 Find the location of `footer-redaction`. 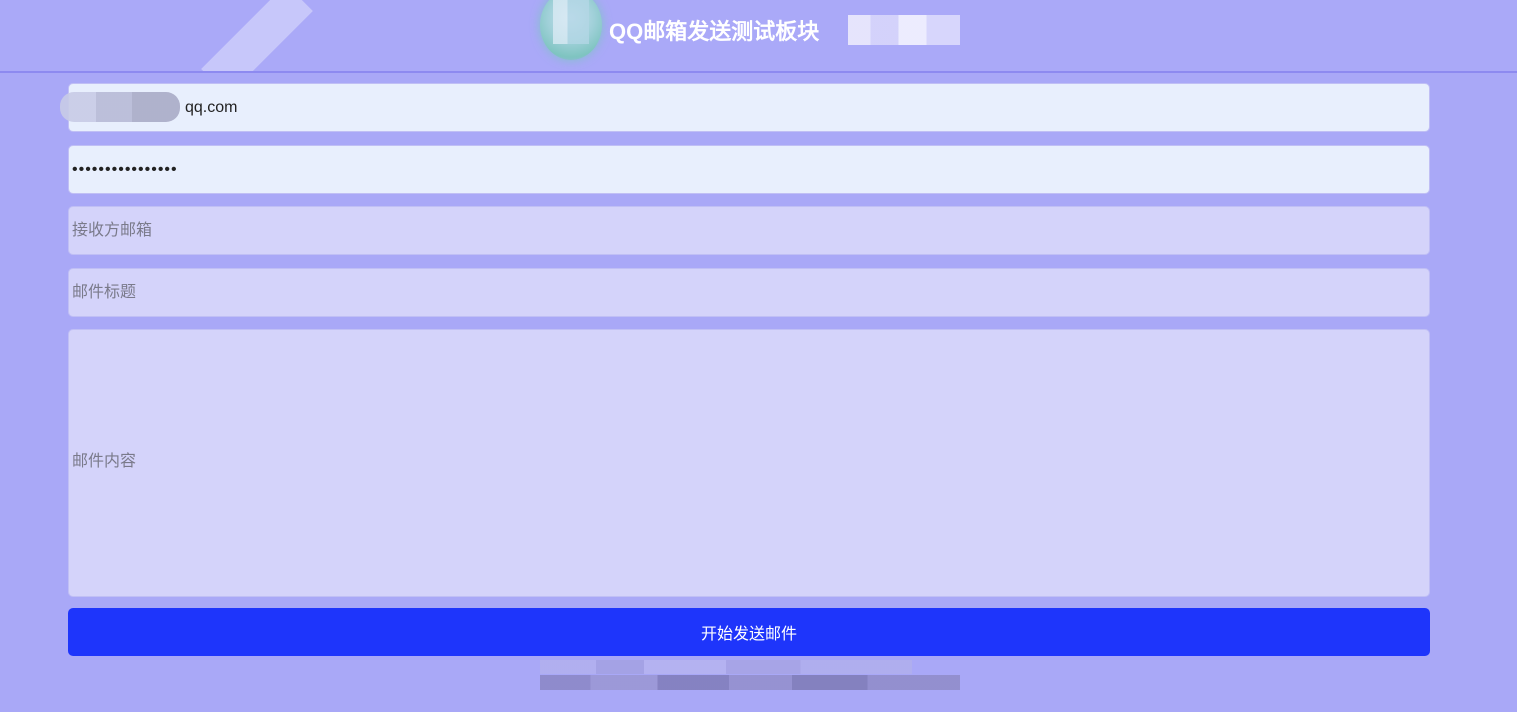

footer-redaction is located at coordinates (750, 675).